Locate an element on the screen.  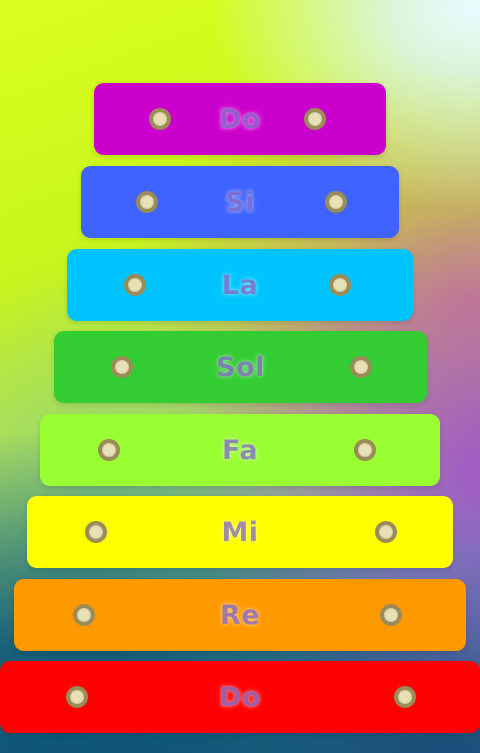
key-do-high: Do is located at coordinates (240, 119).